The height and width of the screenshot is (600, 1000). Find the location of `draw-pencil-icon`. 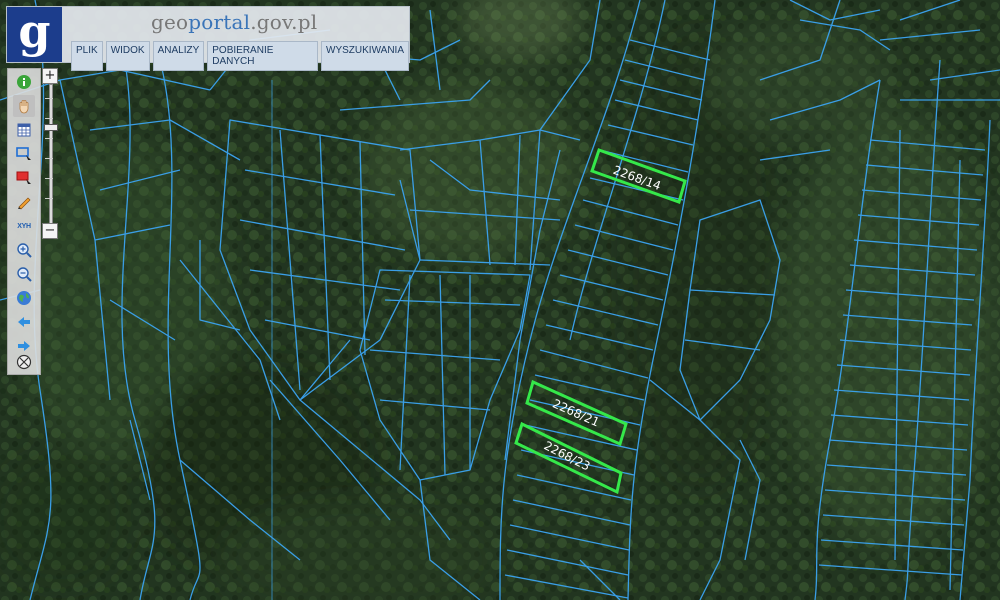

draw-pencil-icon is located at coordinates (24, 202).